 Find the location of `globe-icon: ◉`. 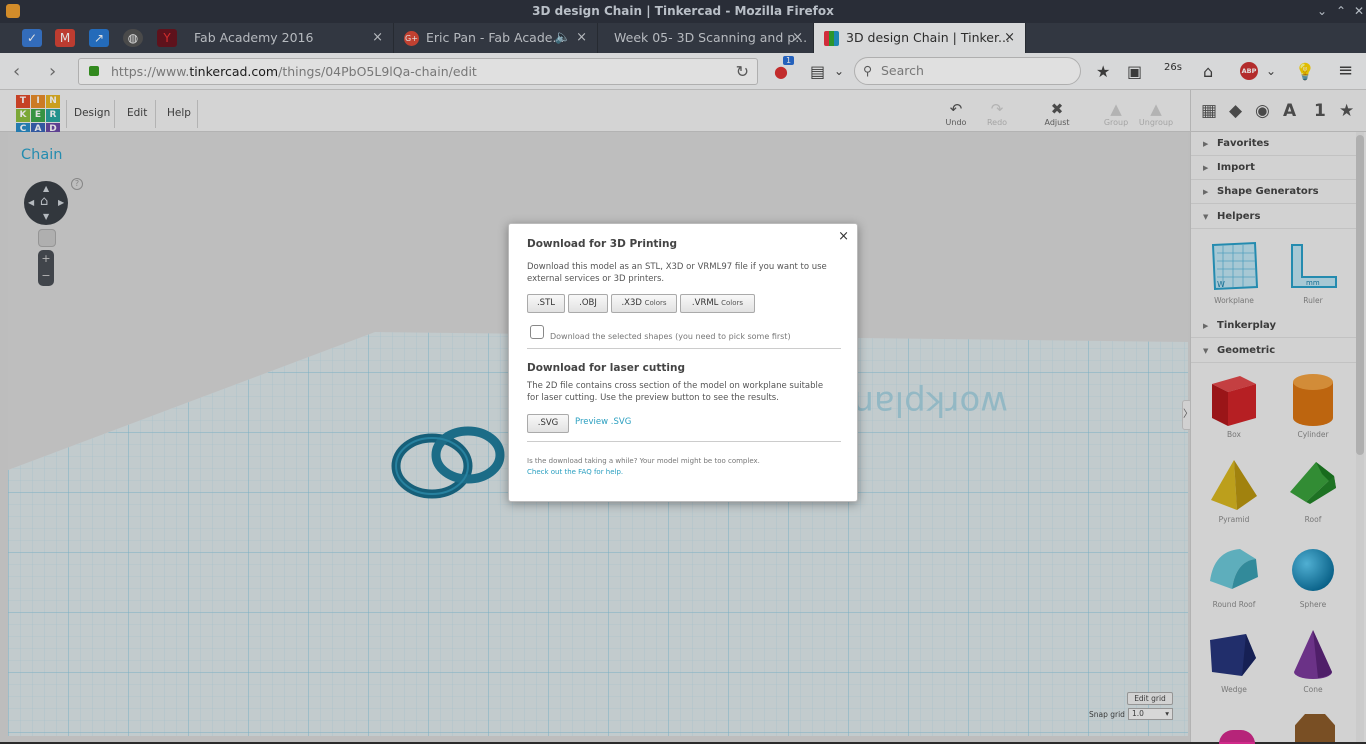

globe-icon: ◉ is located at coordinates (1262, 111).